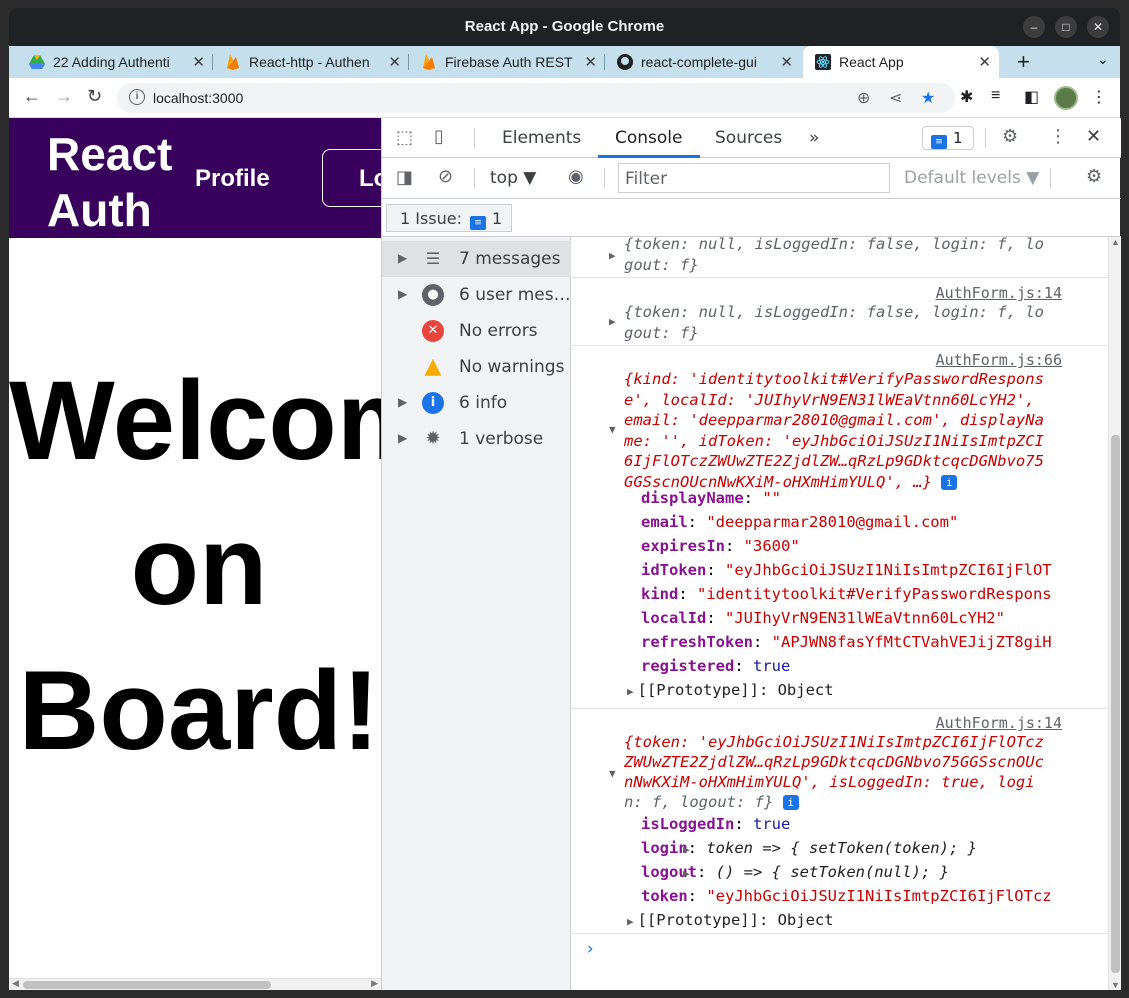  I want to click on sidebar-item-label: No errors, so click(498, 331).